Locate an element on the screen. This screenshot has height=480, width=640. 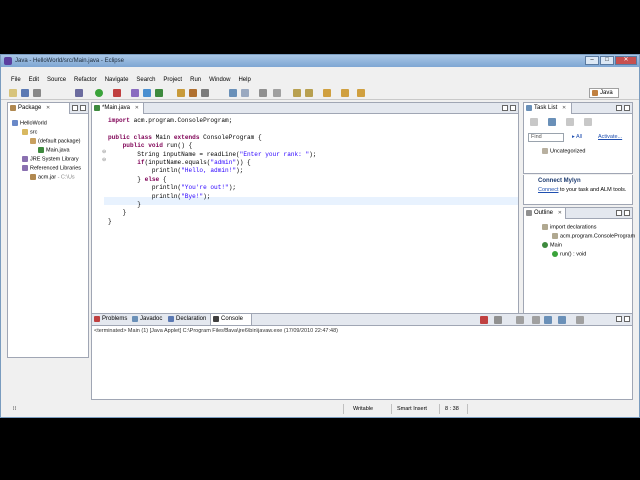
code-line: println("Bye!"); is located at coordinates (159, 197).